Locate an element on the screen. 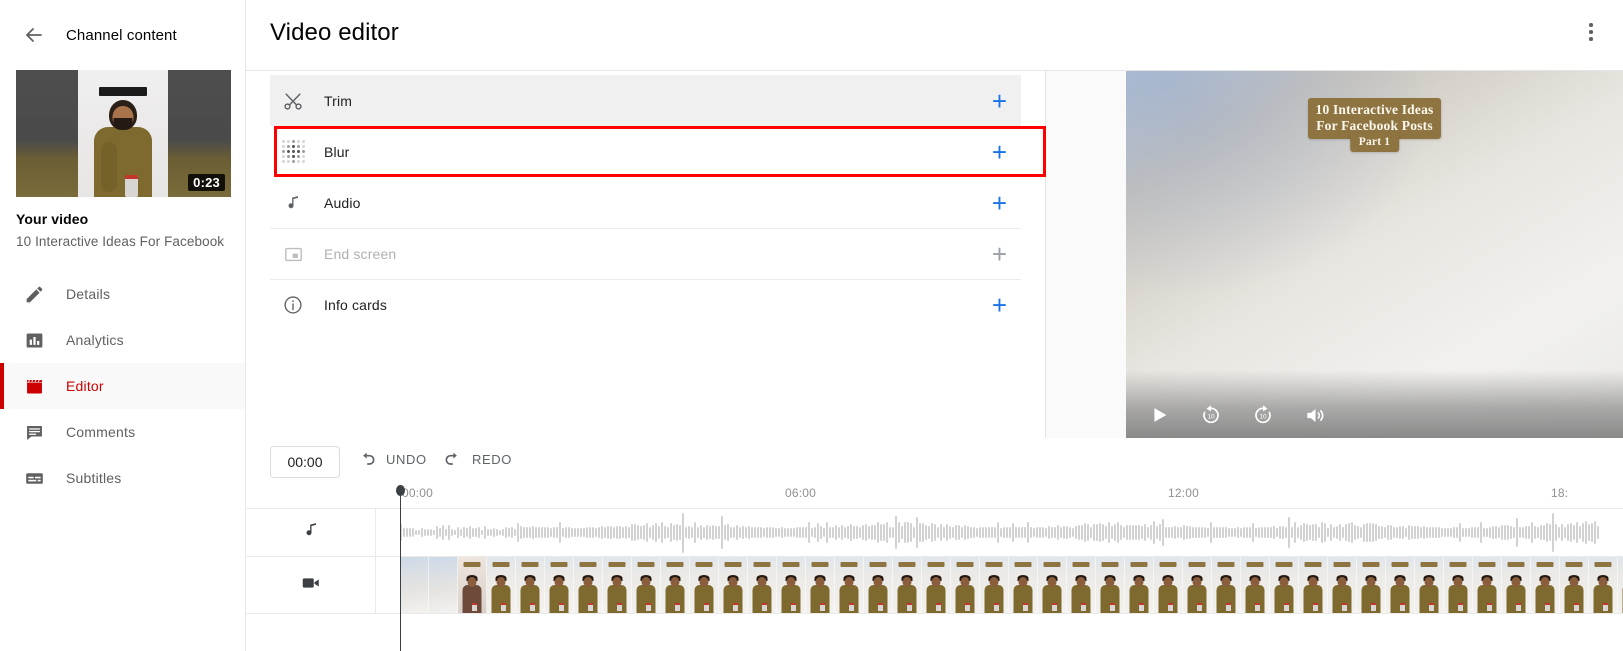  video-thumbnail: 0:23 is located at coordinates (123, 133).